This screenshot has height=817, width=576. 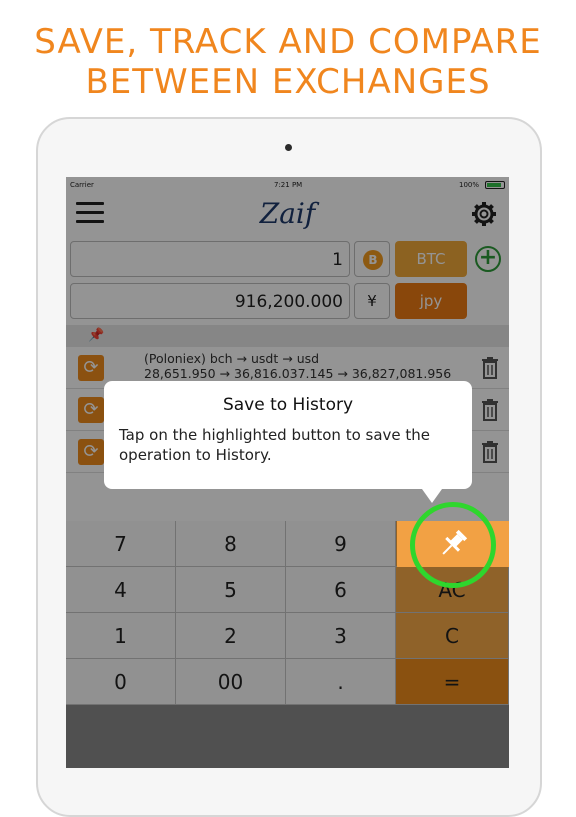 I want to click on headline-line-2: BETWEEN EXCHANGES, so click(x=288, y=82).